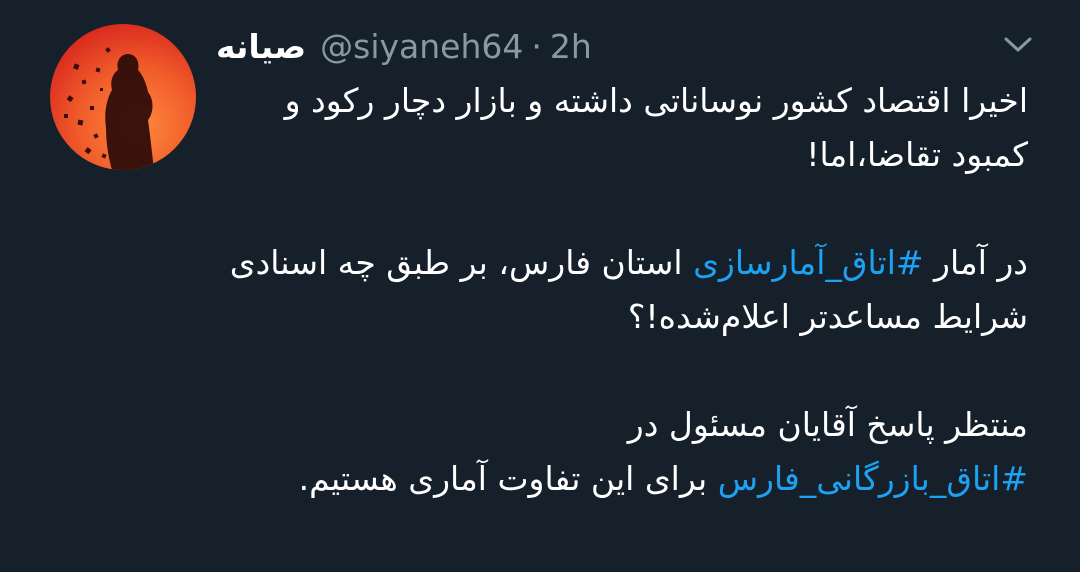  What do you see at coordinates (873, 478) in the screenshot?
I see `hashtag-link-2: #اتاق_بازرگانی_فارس` at bounding box center [873, 478].